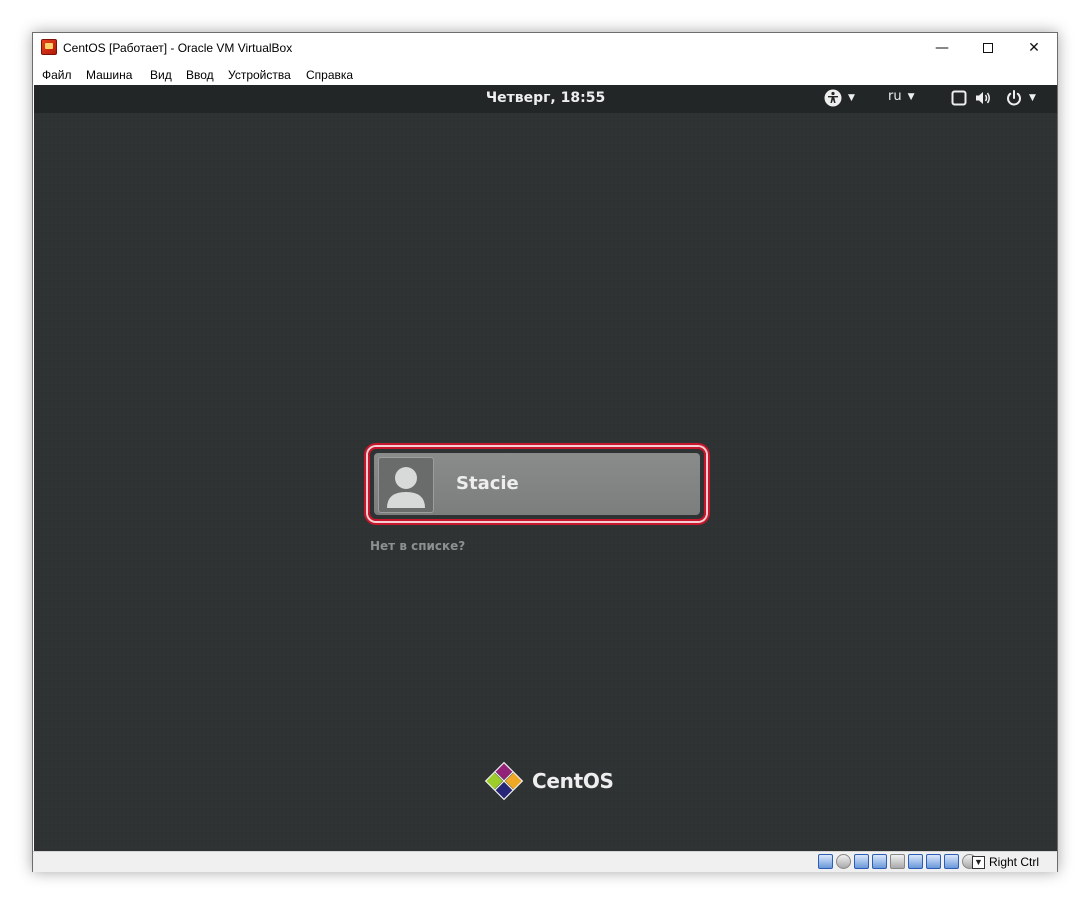 This screenshot has width=1090, height=906. What do you see at coordinates (504, 781) in the screenshot?
I see `centos-emblem-icon` at bounding box center [504, 781].